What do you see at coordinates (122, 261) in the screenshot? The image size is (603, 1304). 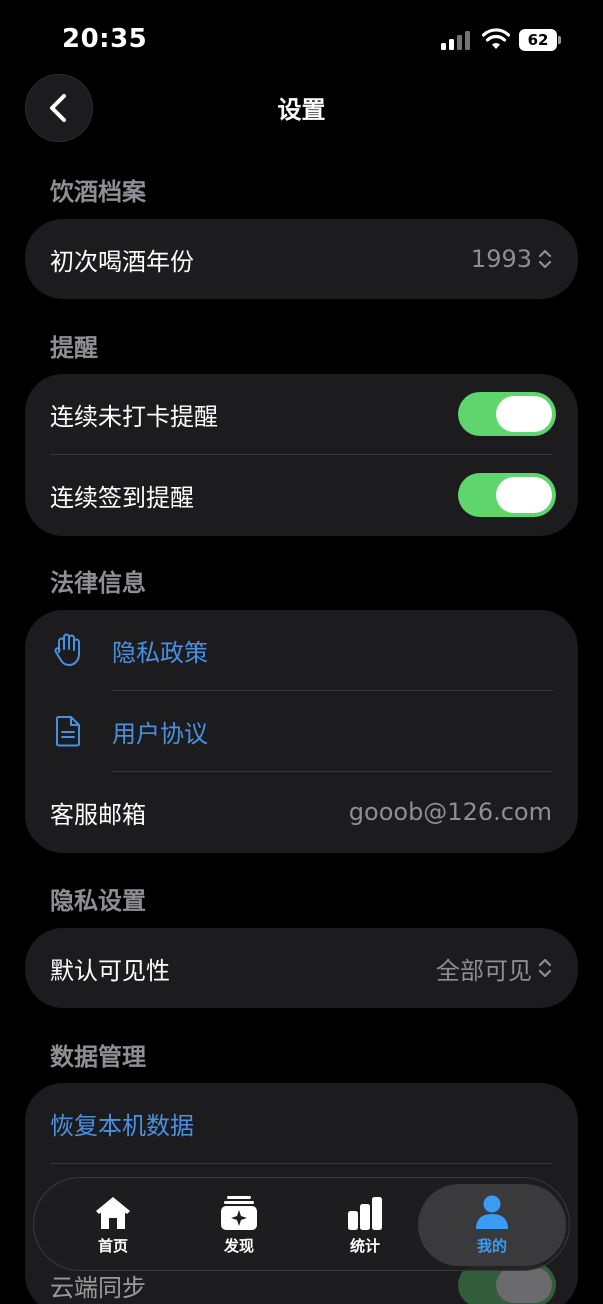 I see `first-year-label: 初次喝酒年份` at bounding box center [122, 261].